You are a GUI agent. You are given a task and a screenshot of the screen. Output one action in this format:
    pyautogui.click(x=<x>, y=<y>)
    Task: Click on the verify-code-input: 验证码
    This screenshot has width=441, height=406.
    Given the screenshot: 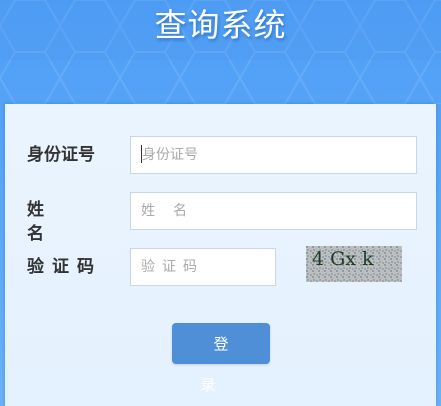 What is the action you would take?
    pyautogui.click(x=203, y=267)
    